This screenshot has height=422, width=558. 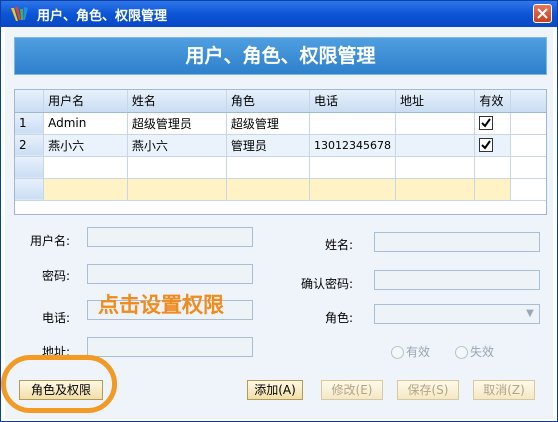 What do you see at coordinates (170, 274) in the screenshot?
I see `password-field` at bounding box center [170, 274].